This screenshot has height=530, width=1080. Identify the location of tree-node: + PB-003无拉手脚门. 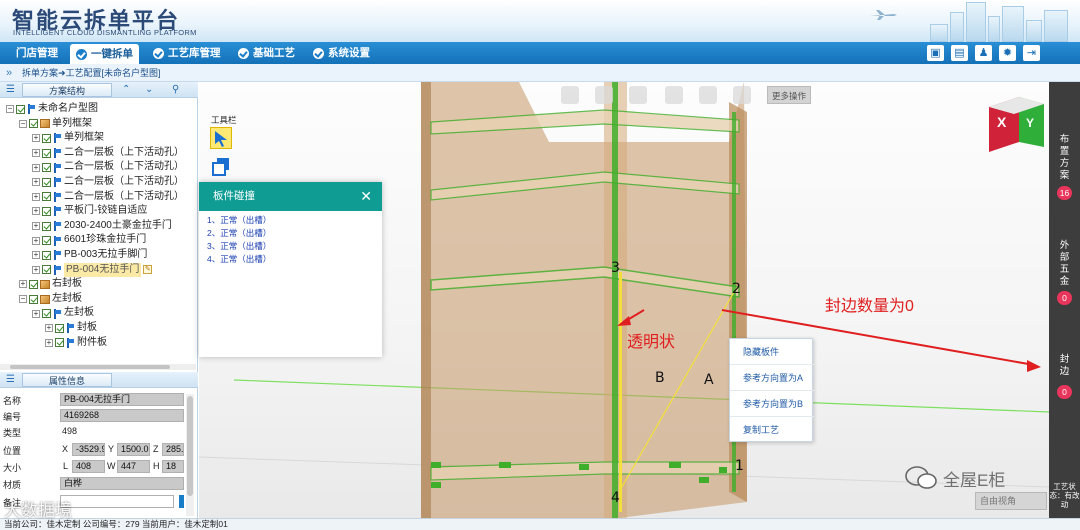
(89, 255).